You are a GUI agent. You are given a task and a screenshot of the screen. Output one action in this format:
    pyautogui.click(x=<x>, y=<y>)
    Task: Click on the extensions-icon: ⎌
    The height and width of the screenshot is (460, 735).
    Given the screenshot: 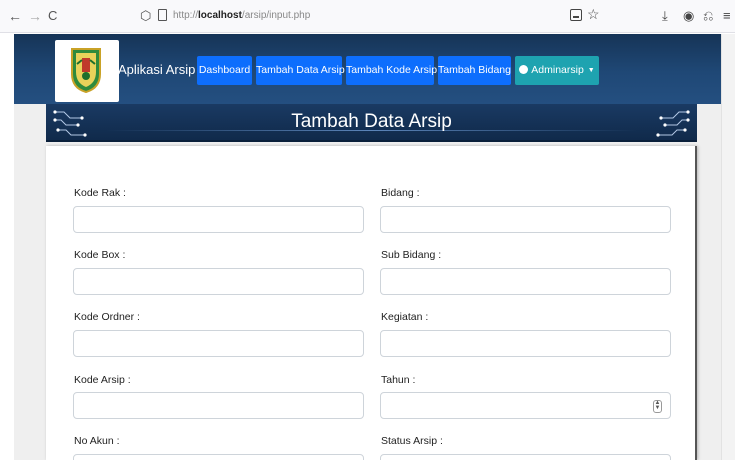 What is the action you would take?
    pyautogui.click(x=708, y=16)
    